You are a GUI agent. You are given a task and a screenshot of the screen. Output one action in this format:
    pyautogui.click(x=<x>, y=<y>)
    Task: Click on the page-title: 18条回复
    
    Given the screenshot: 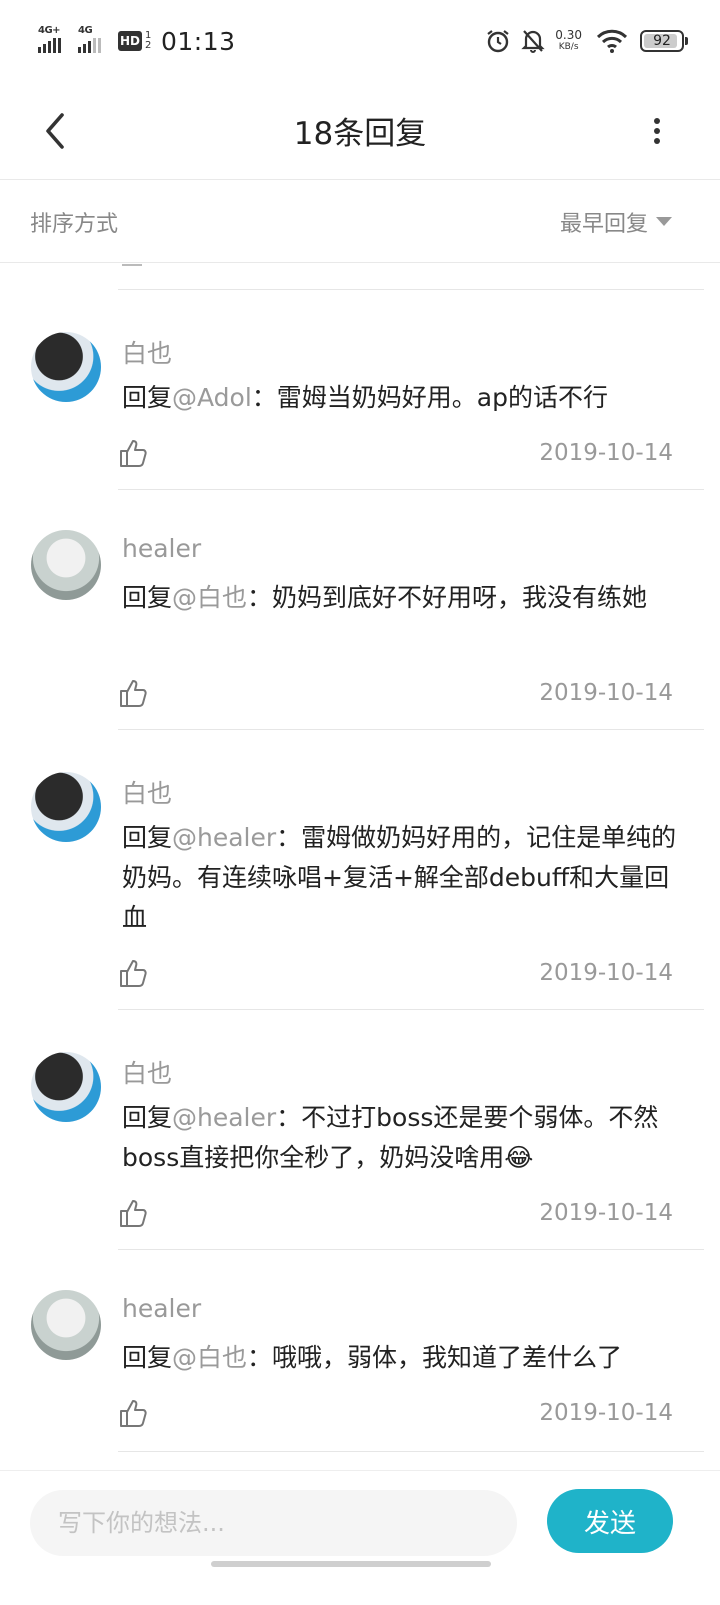 What is the action you would take?
    pyautogui.click(x=360, y=134)
    